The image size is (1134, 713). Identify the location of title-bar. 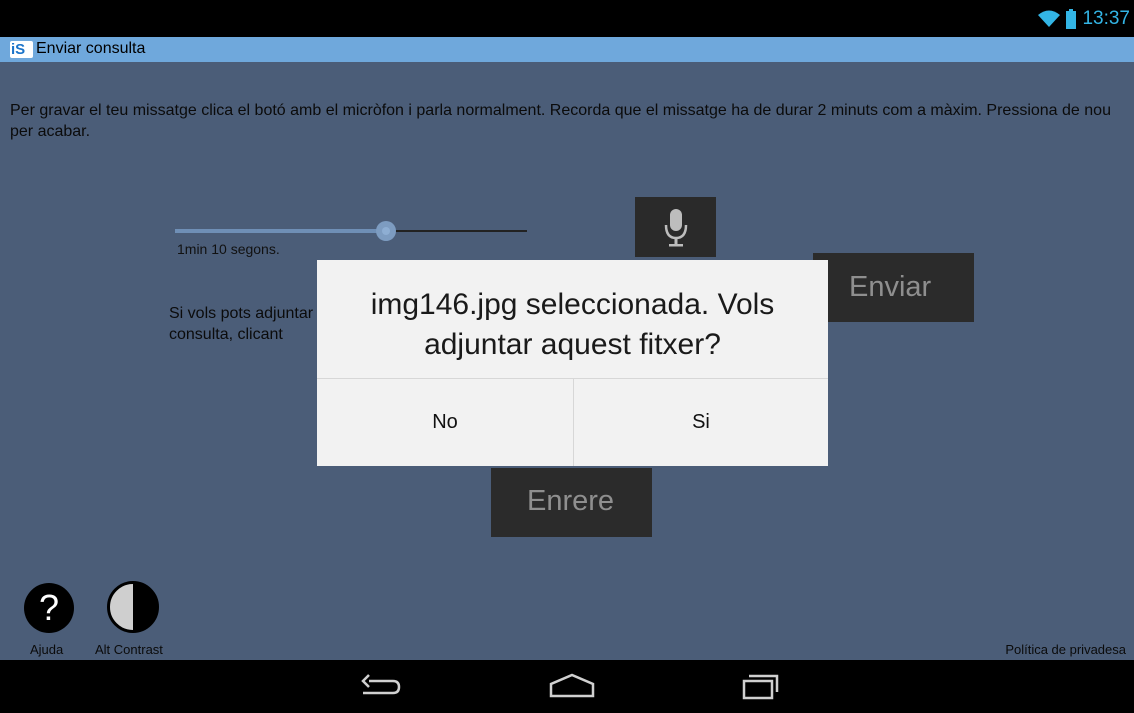
(567, 49).